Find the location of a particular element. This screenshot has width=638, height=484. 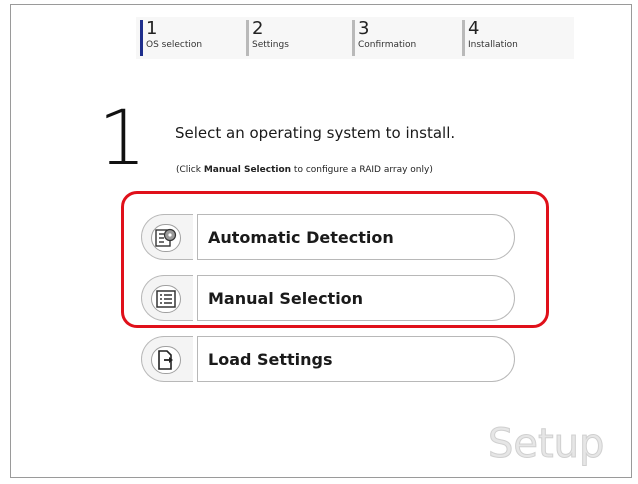

step-label: Settings is located at coordinates (270, 45).